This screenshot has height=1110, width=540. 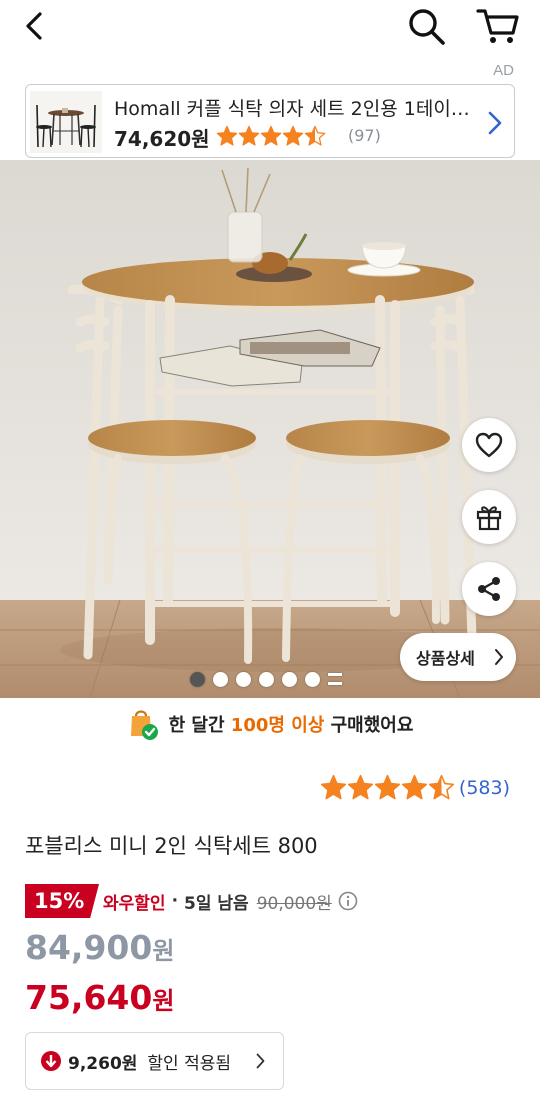 I want to click on ad-star-rating, so click(x=271, y=136).